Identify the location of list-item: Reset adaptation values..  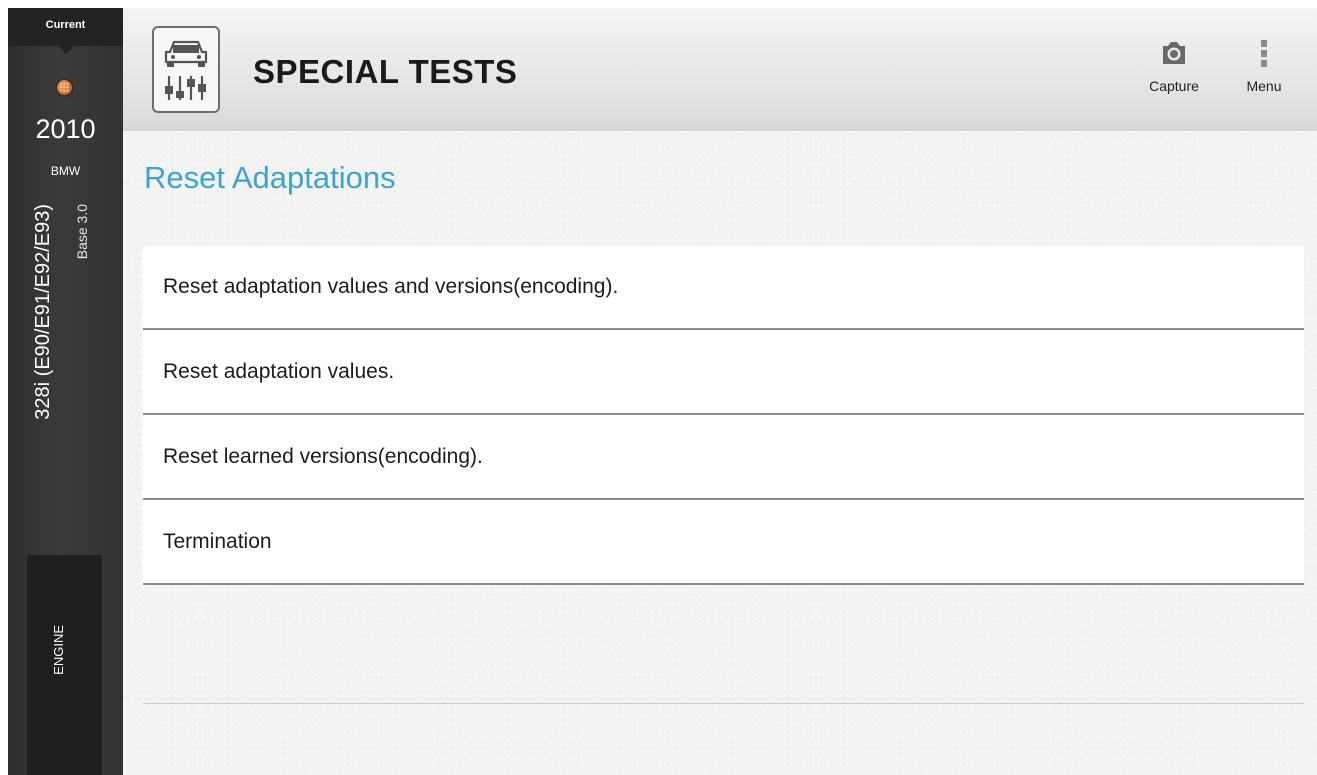
(723, 372).